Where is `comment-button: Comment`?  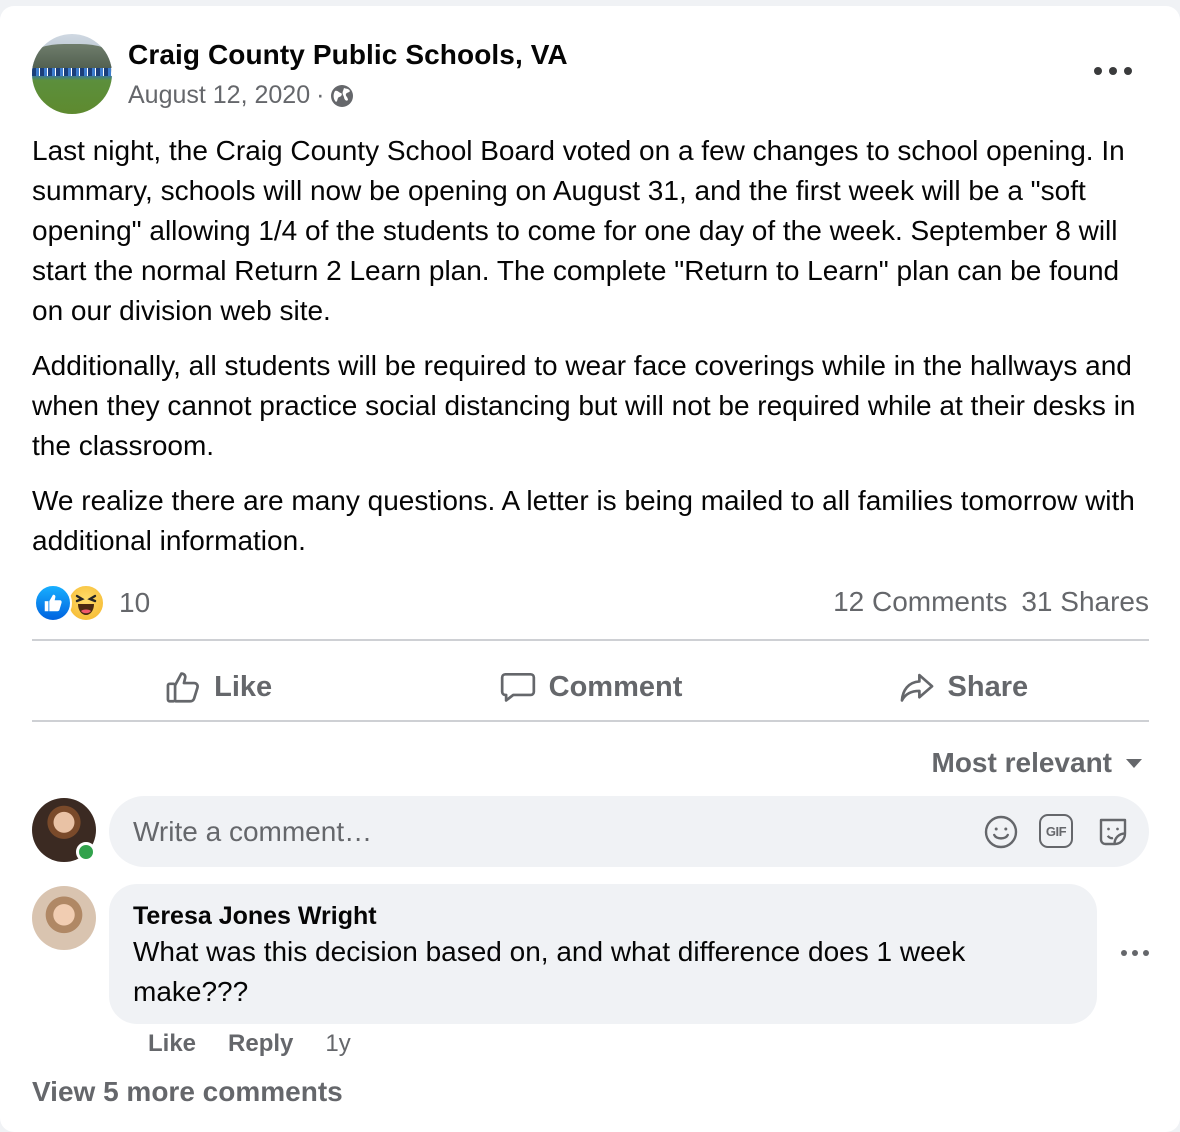
comment-button: Comment is located at coordinates (590, 687).